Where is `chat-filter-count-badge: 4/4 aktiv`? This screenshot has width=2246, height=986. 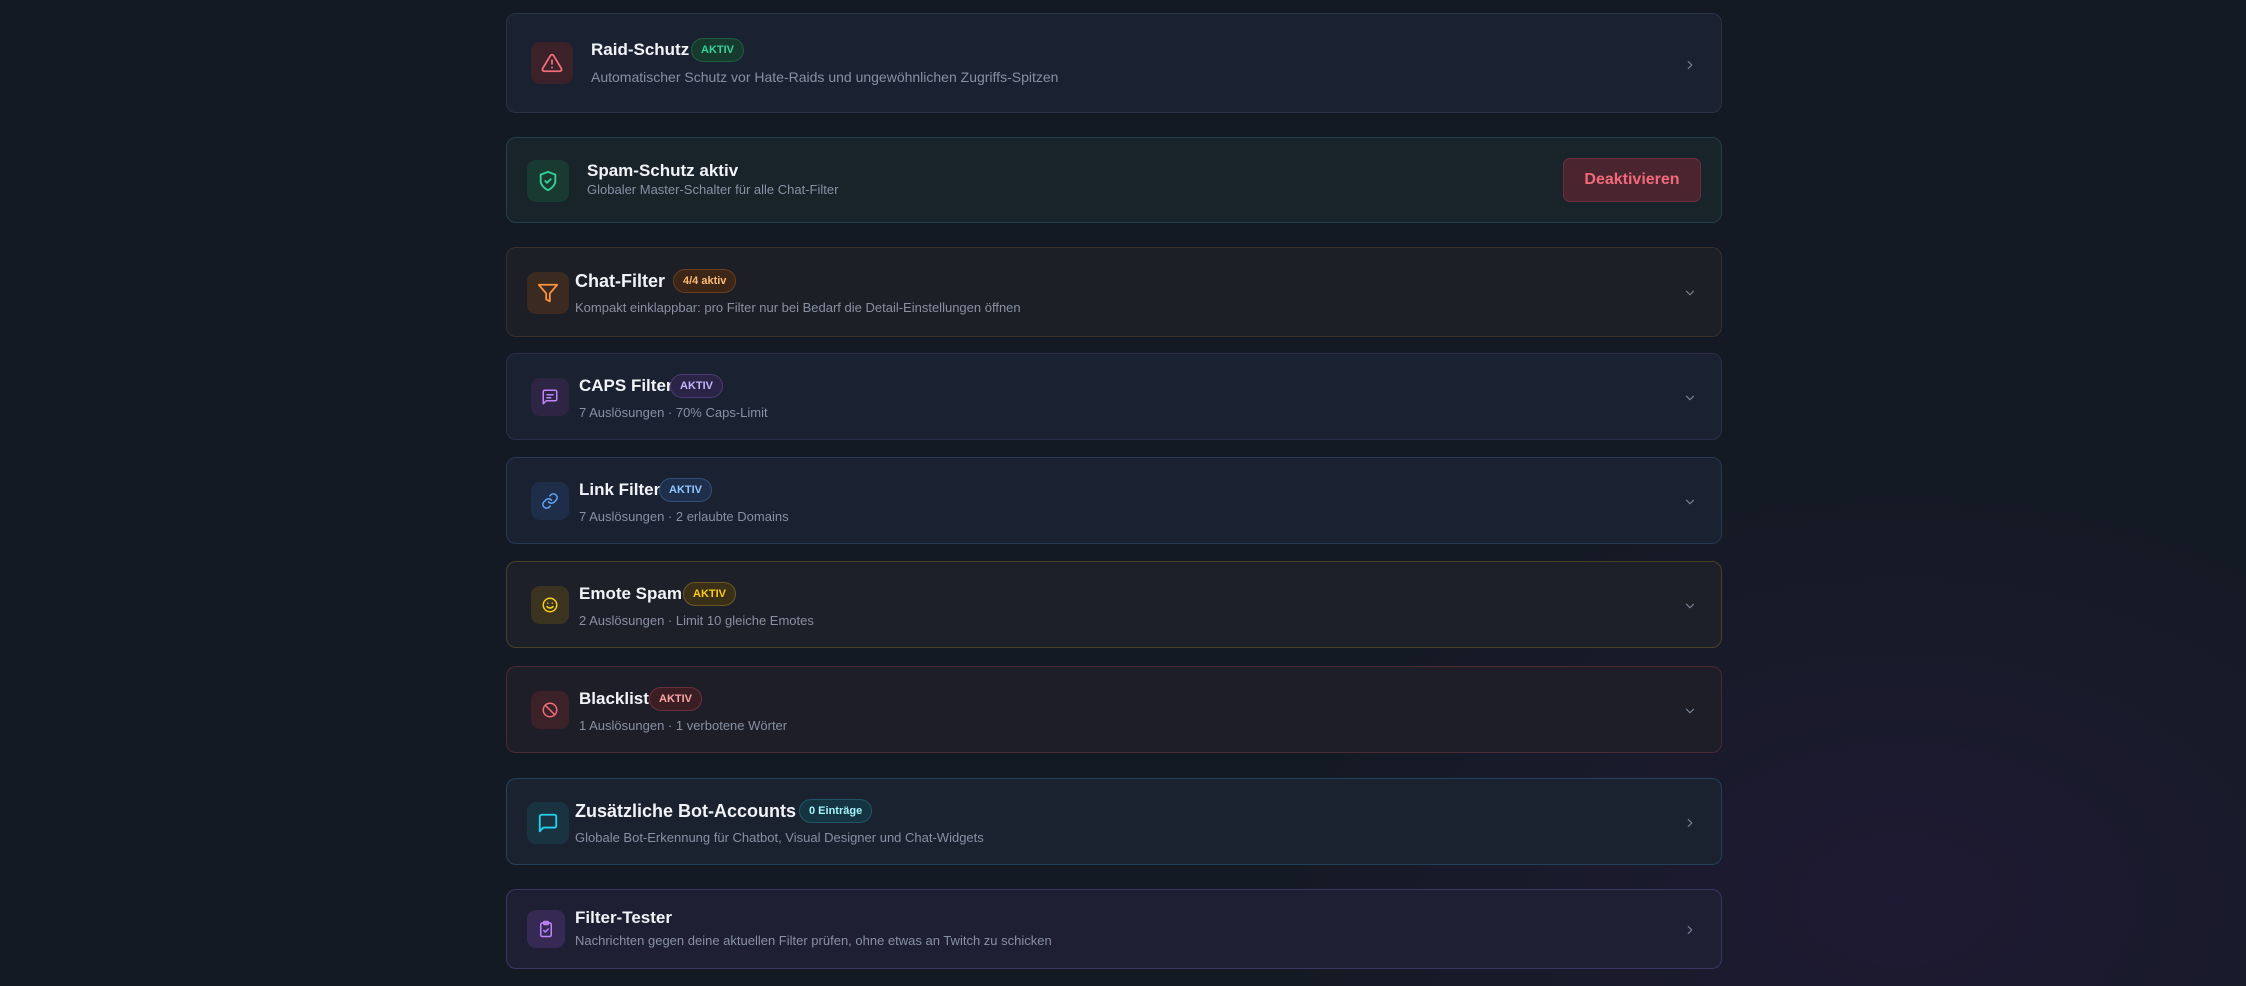 chat-filter-count-badge: 4/4 aktiv is located at coordinates (705, 281).